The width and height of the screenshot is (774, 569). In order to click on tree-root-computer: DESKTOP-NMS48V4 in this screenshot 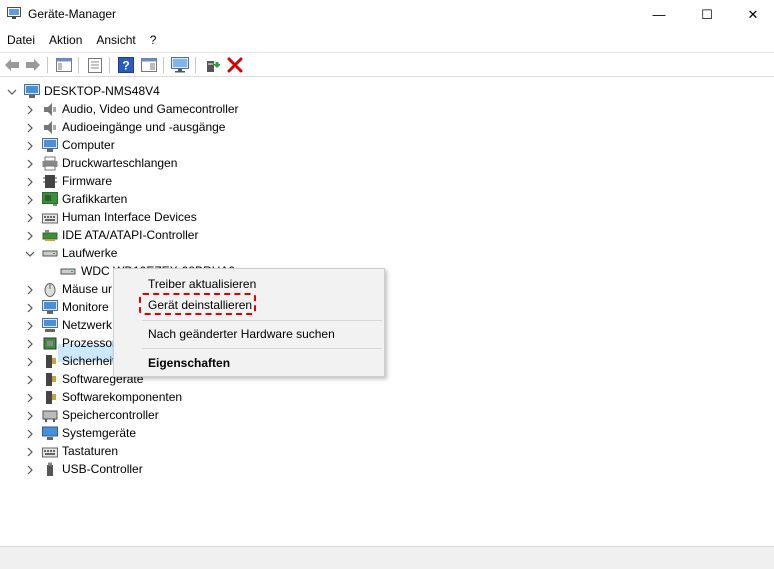, I will do `click(387, 91)`.